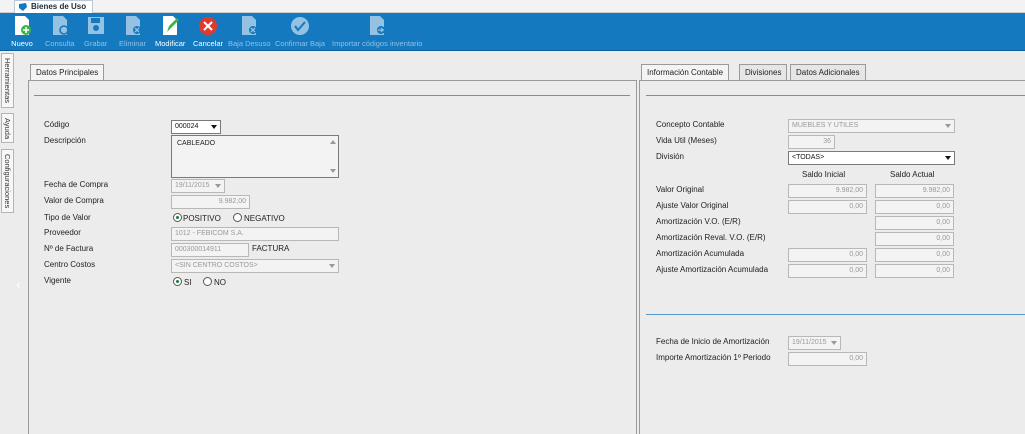 The width and height of the screenshot is (1025, 434). I want to click on valor-original-label: Valor Original, so click(680, 189).